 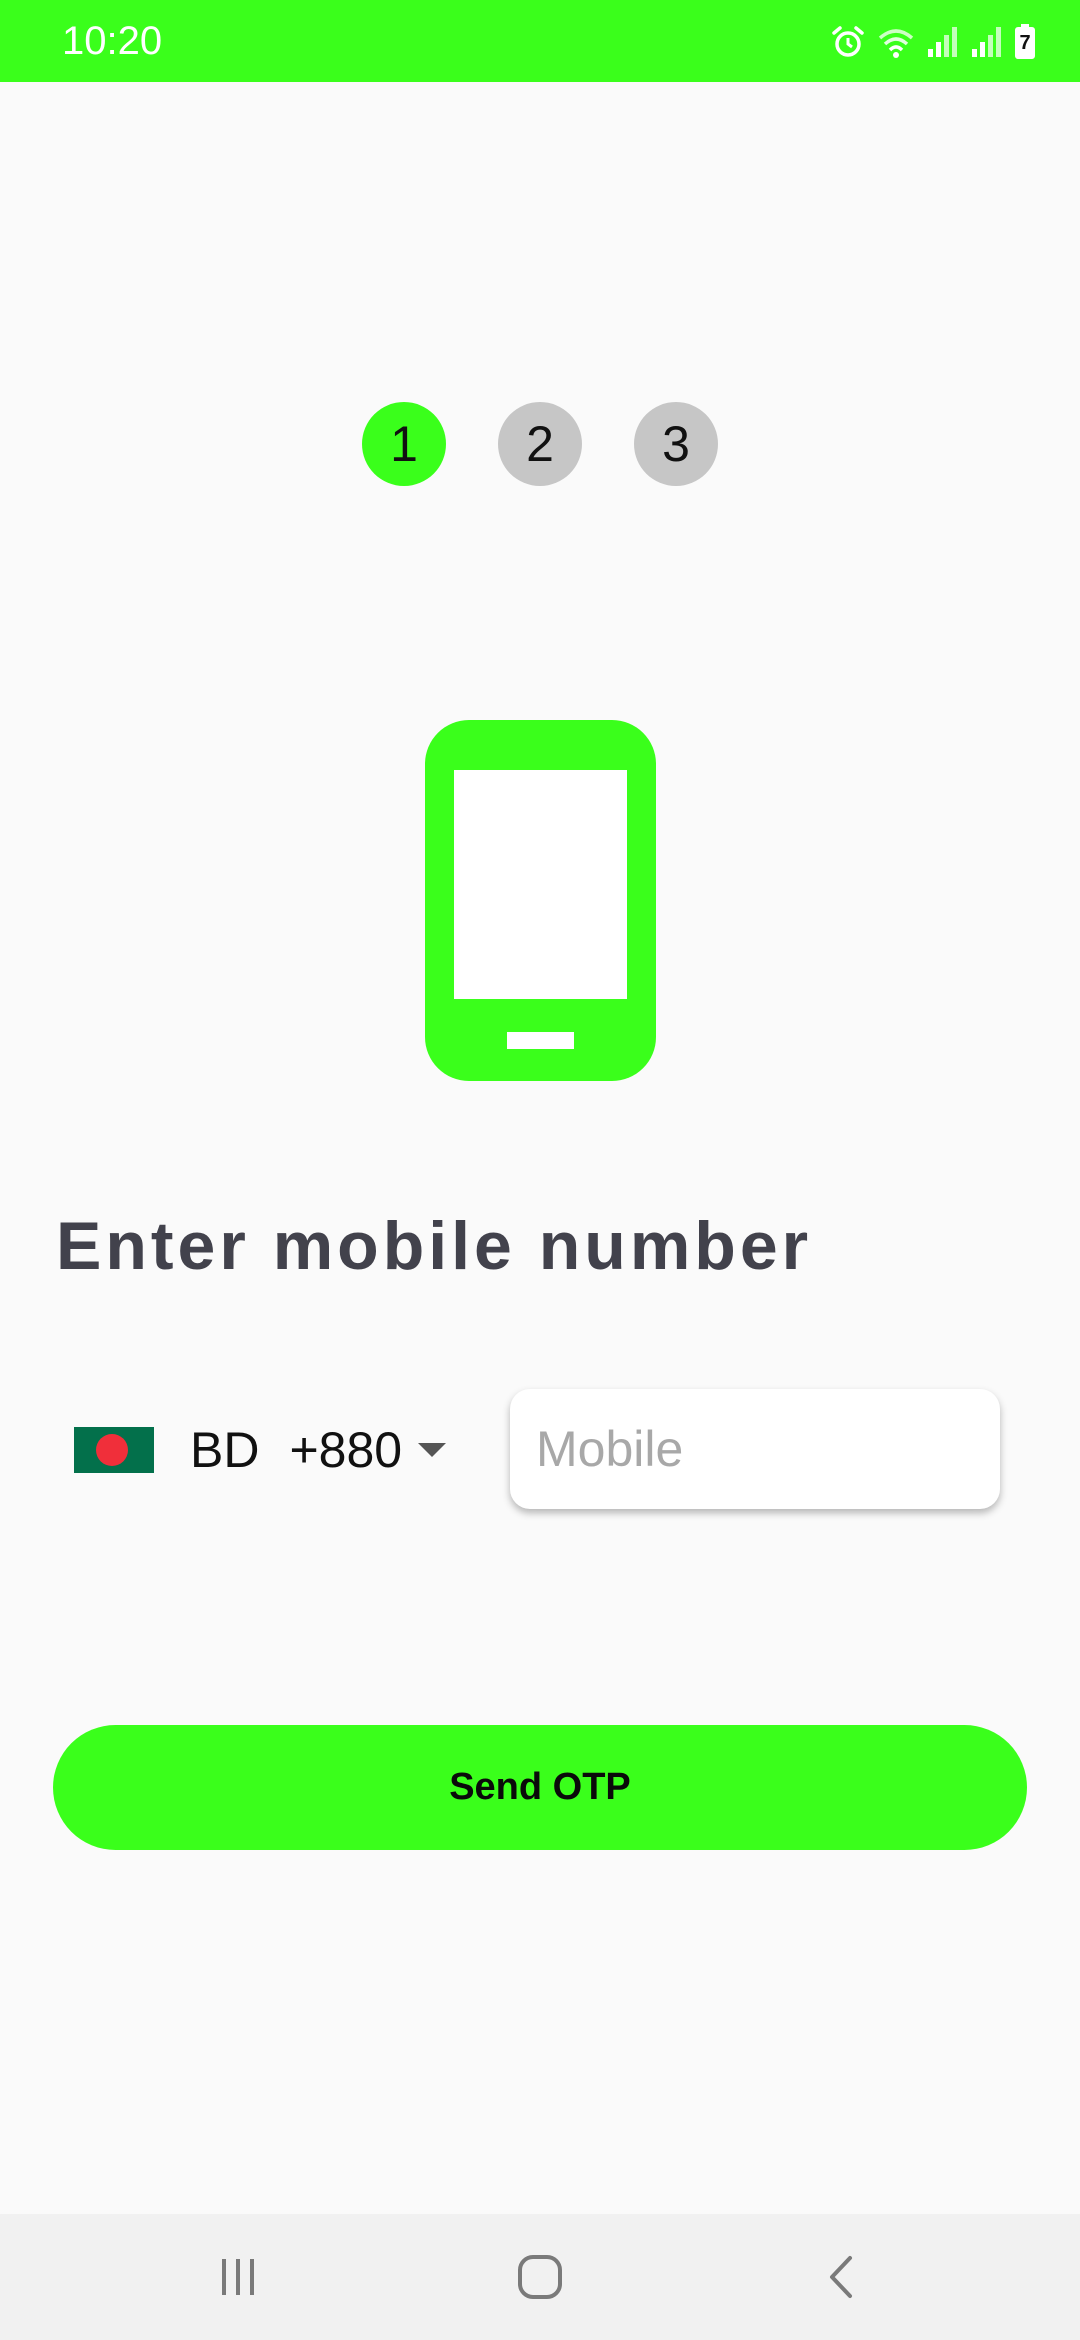 I want to click on mobile-number-input, so click(x=755, y=1449).